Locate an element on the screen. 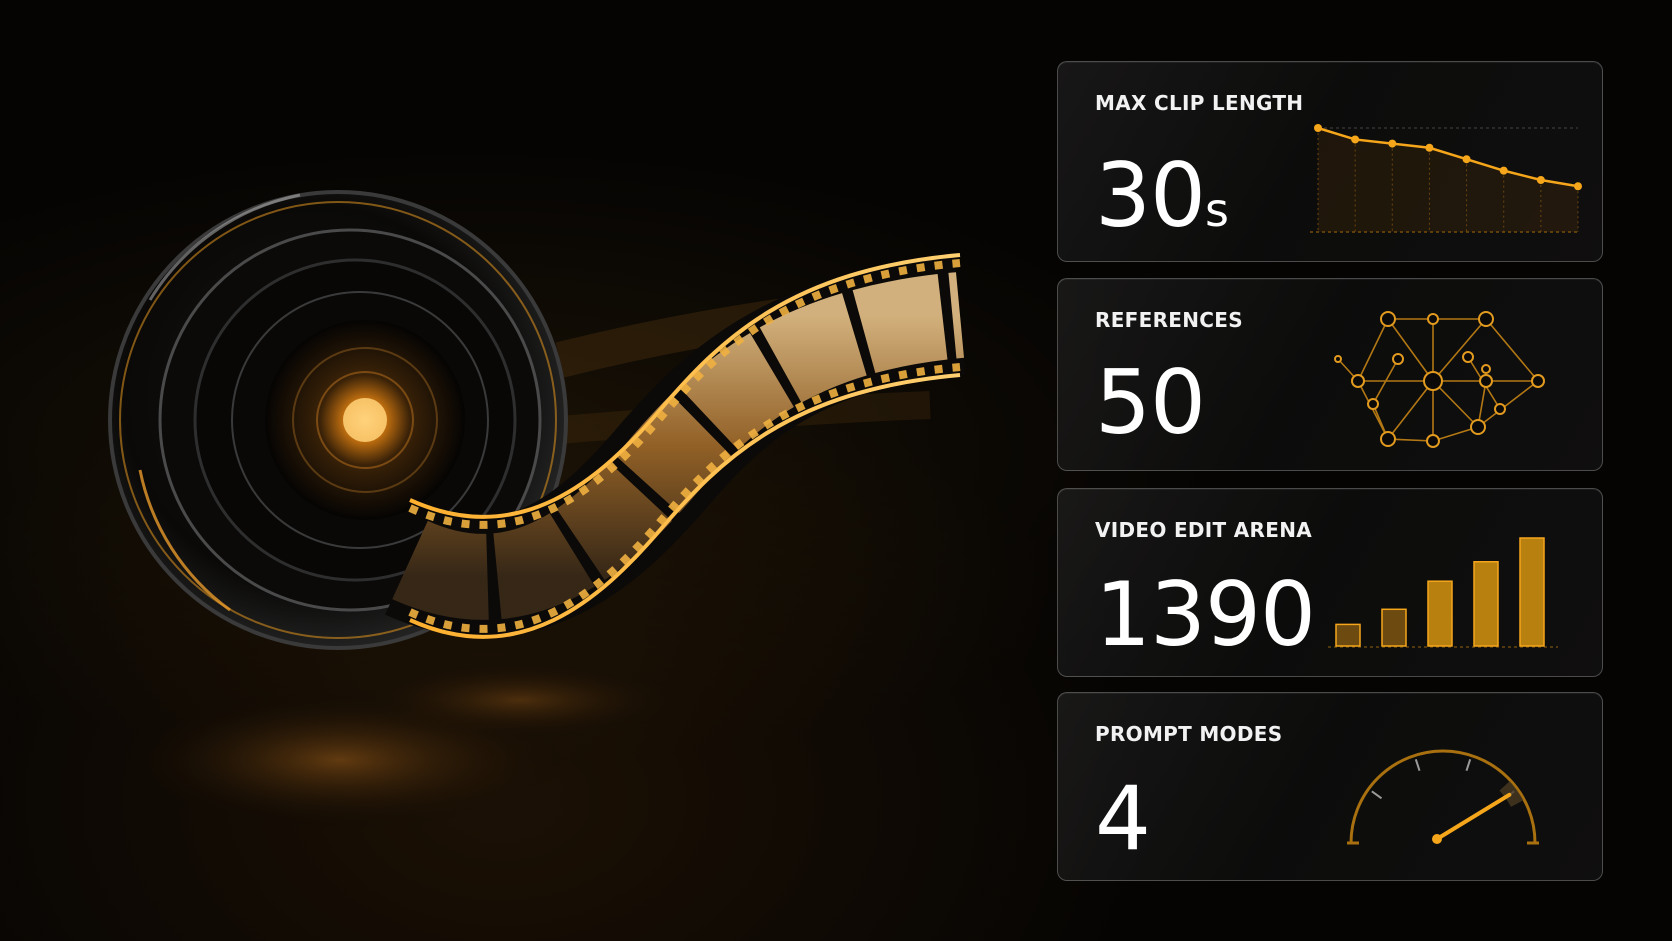 This screenshot has width=1672, height=941. stat-number: 4 is located at coordinates (1123, 818).